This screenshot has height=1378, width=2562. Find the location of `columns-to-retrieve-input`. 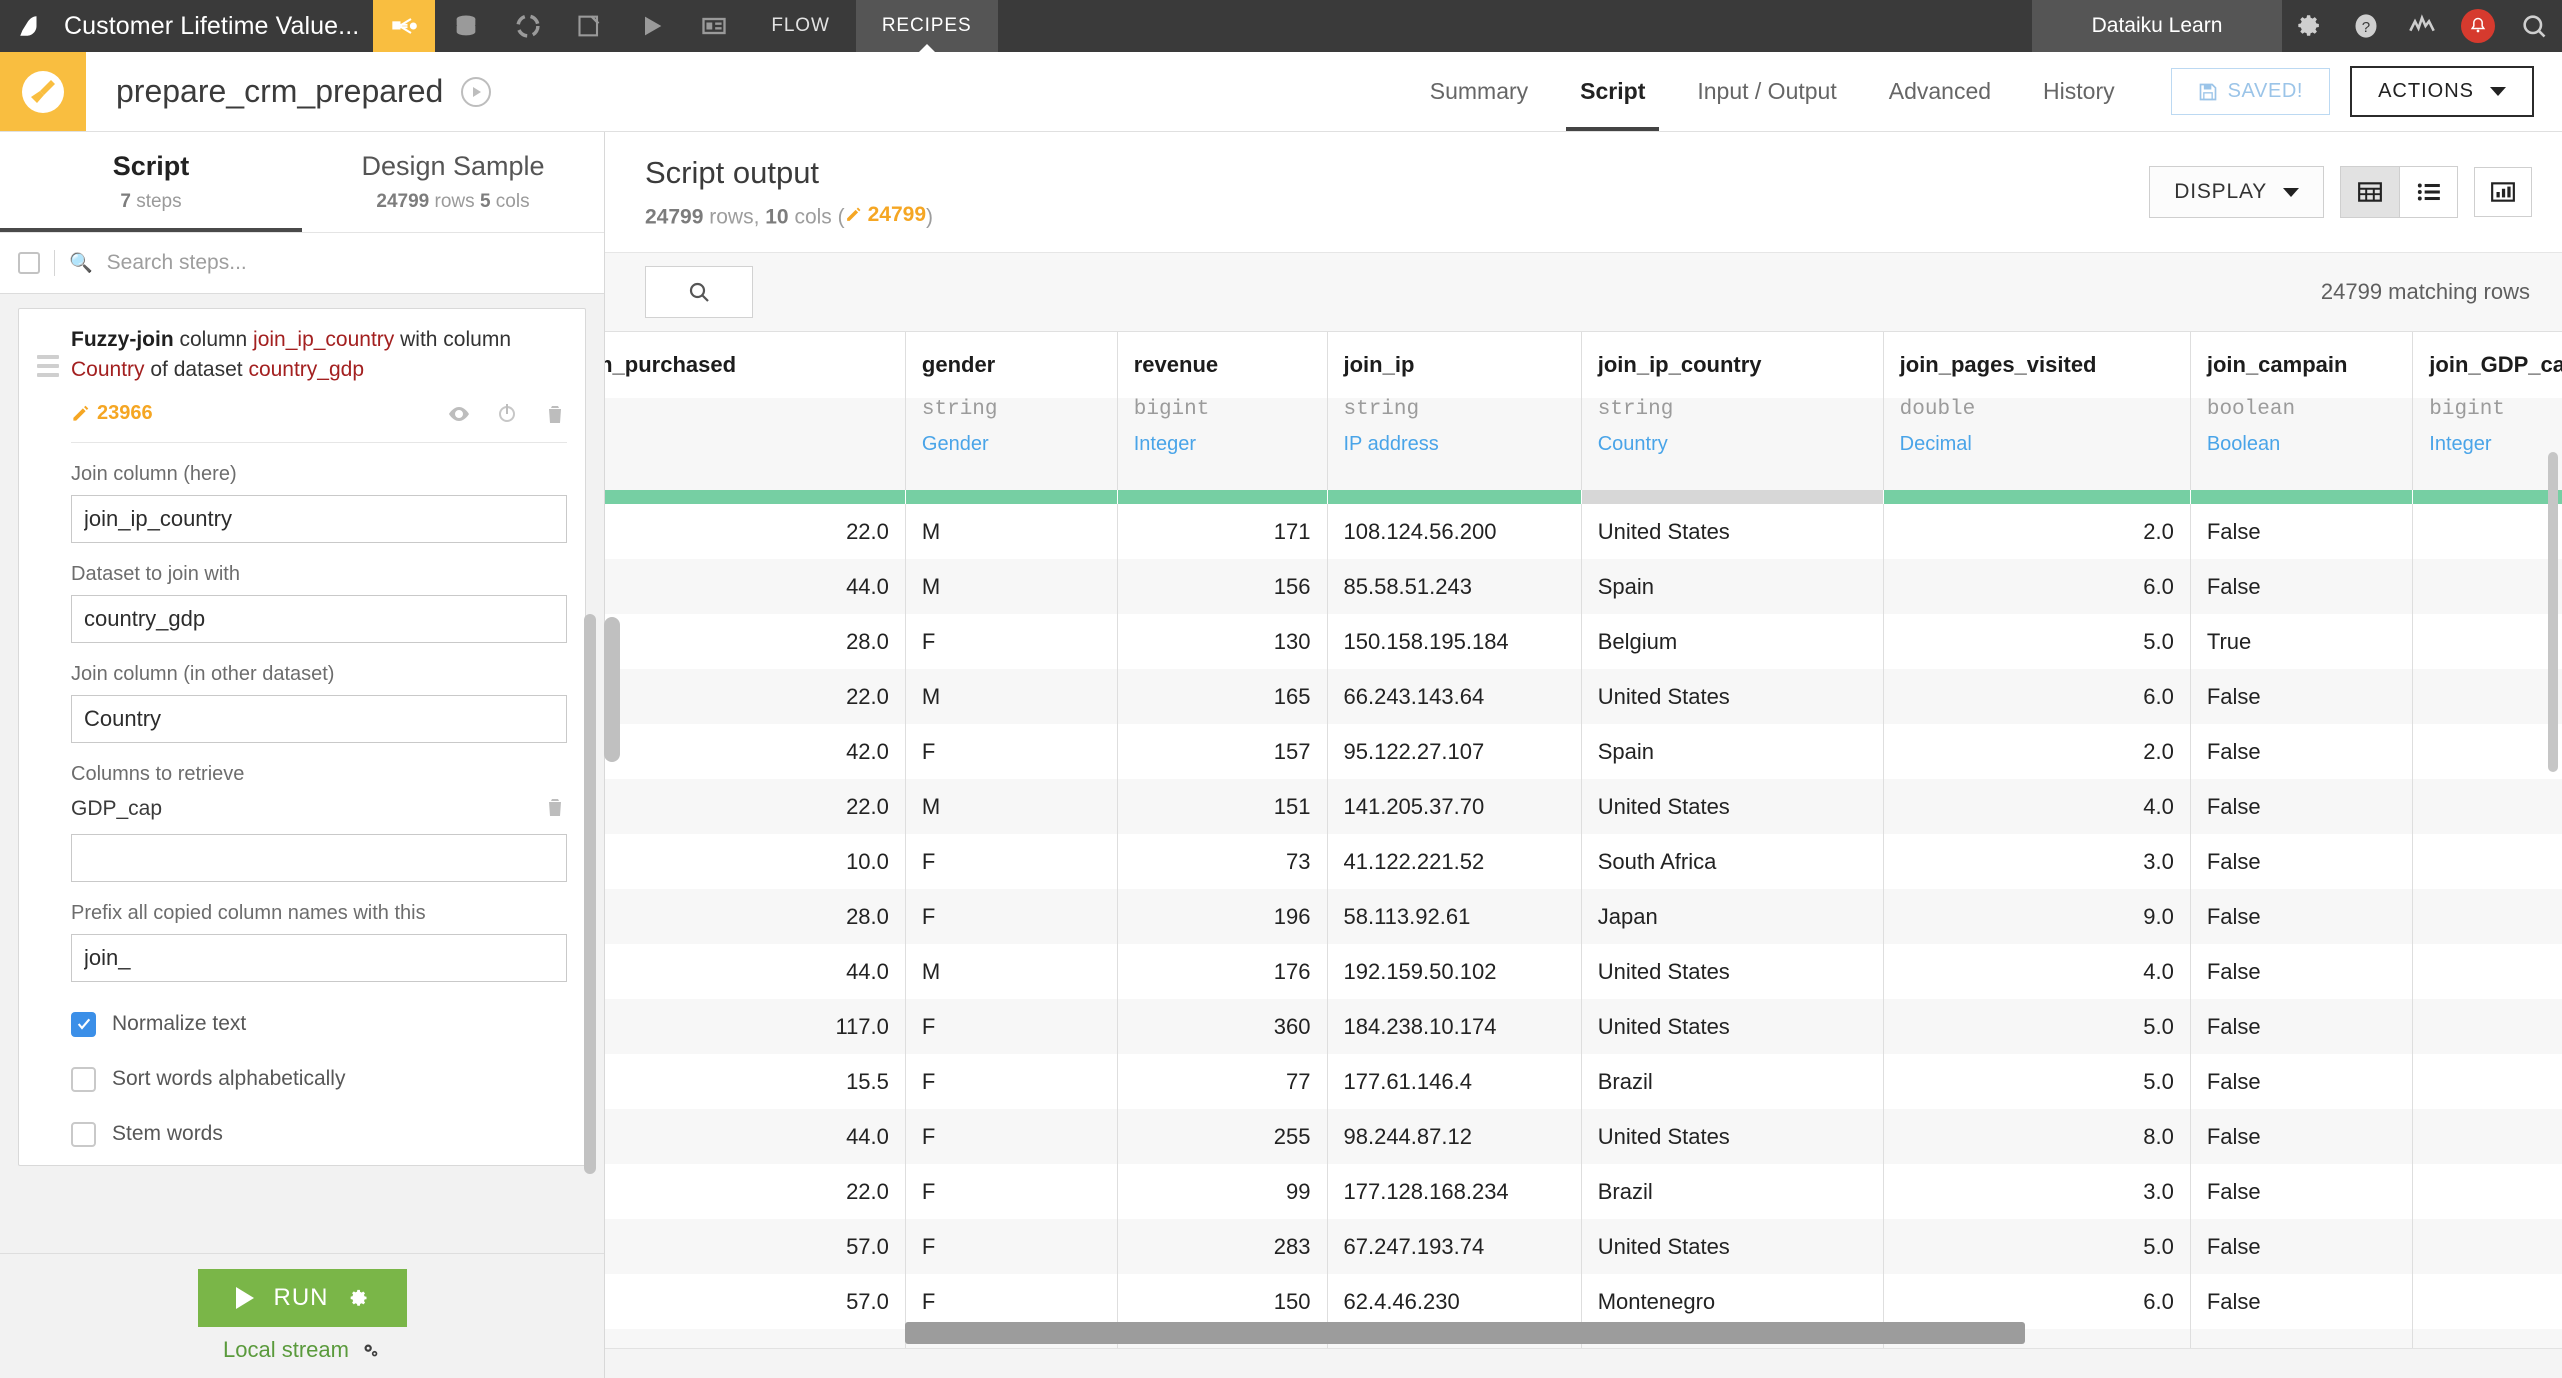

columns-to-retrieve-input is located at coordinates (319, 857).